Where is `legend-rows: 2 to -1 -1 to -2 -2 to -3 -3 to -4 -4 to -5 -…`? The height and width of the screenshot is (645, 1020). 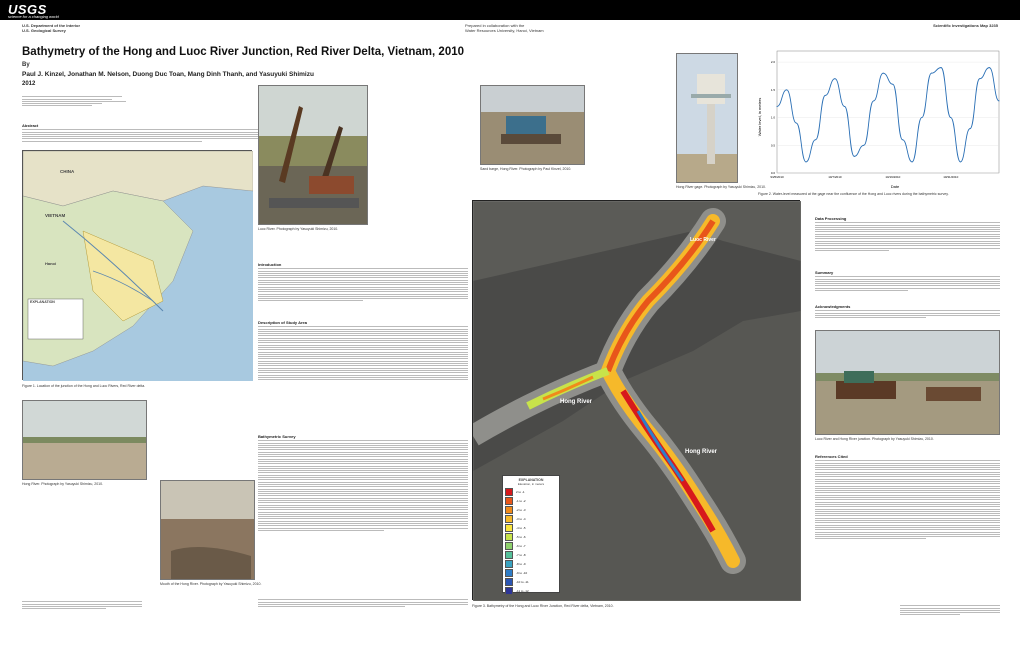
legend-rows: 2 to -1 -1 to -2 -2 to -3 -3 to -4 -4 to -5 -… is located at coordinates (531, 541).